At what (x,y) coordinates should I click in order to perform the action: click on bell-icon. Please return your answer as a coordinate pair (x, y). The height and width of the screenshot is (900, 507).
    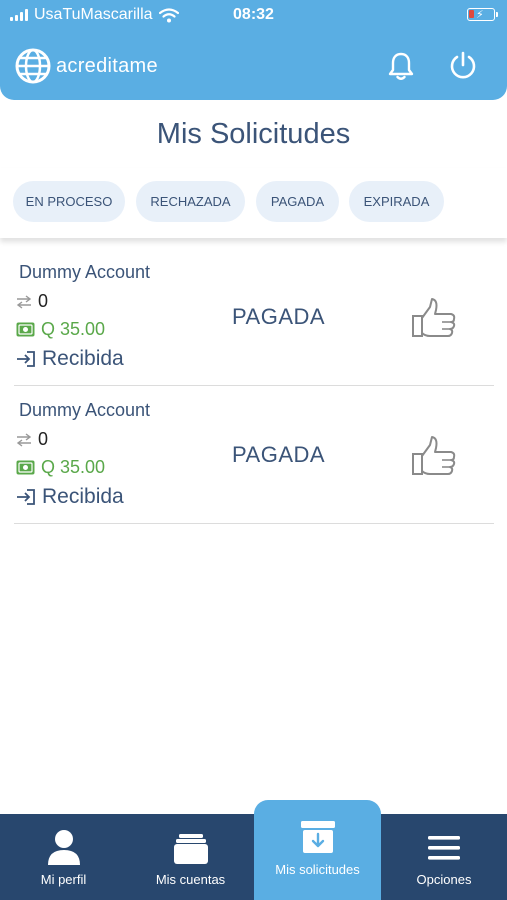
    Looking at the image, I should click on (401, 66).